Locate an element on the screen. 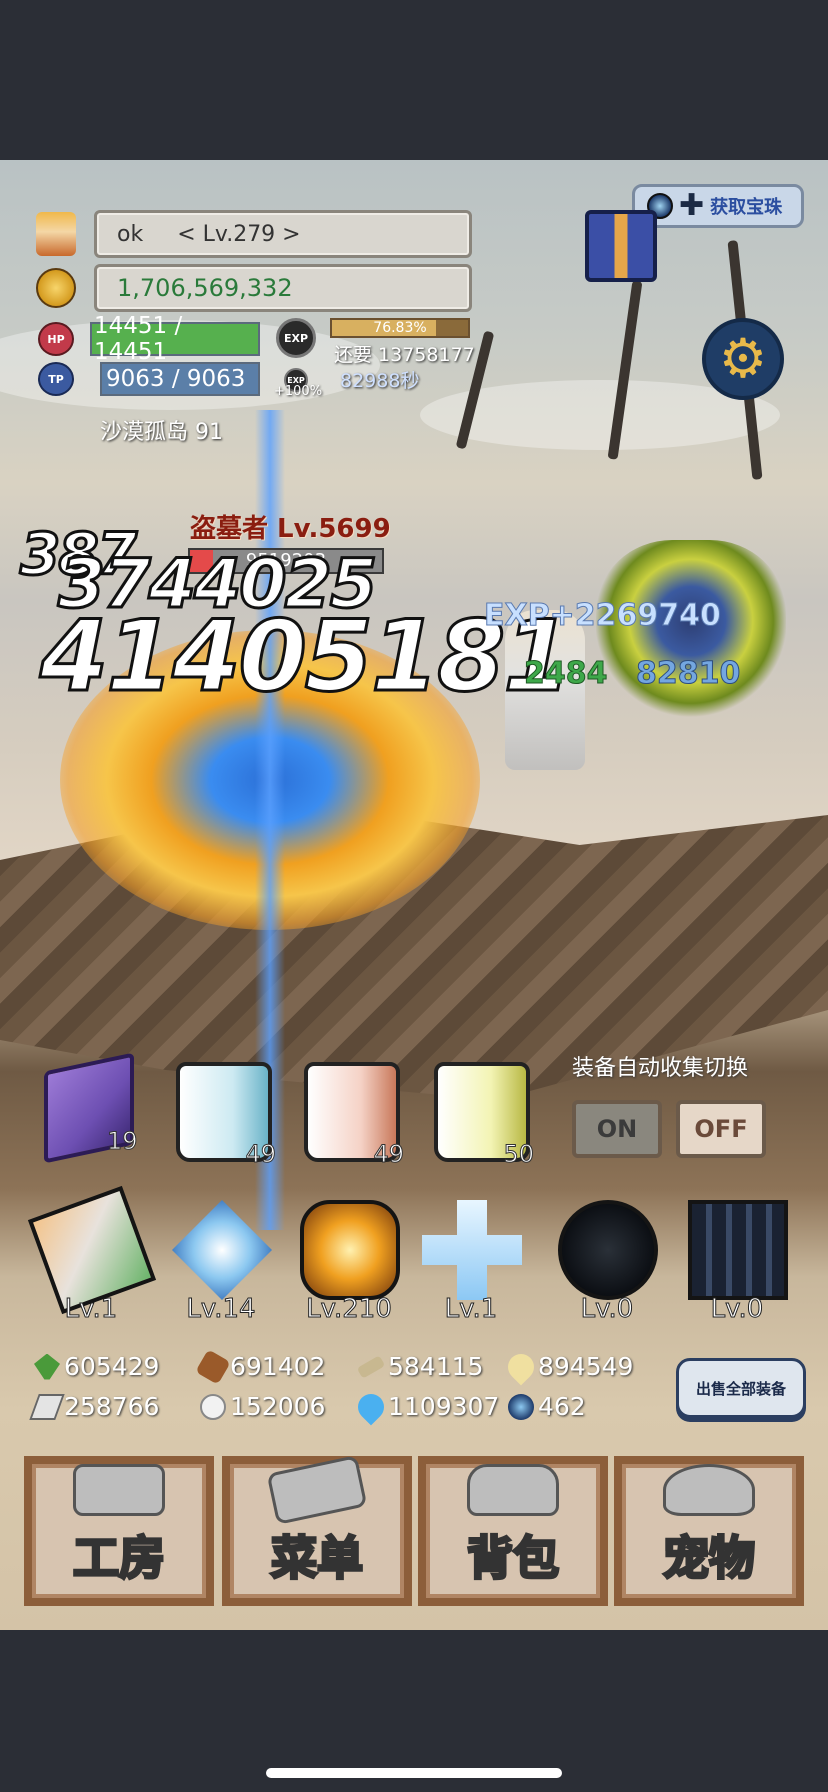 This screenshot has width=828, height=1792. menu-workshop-button: 工房 is located at coordinates (119, 1531).